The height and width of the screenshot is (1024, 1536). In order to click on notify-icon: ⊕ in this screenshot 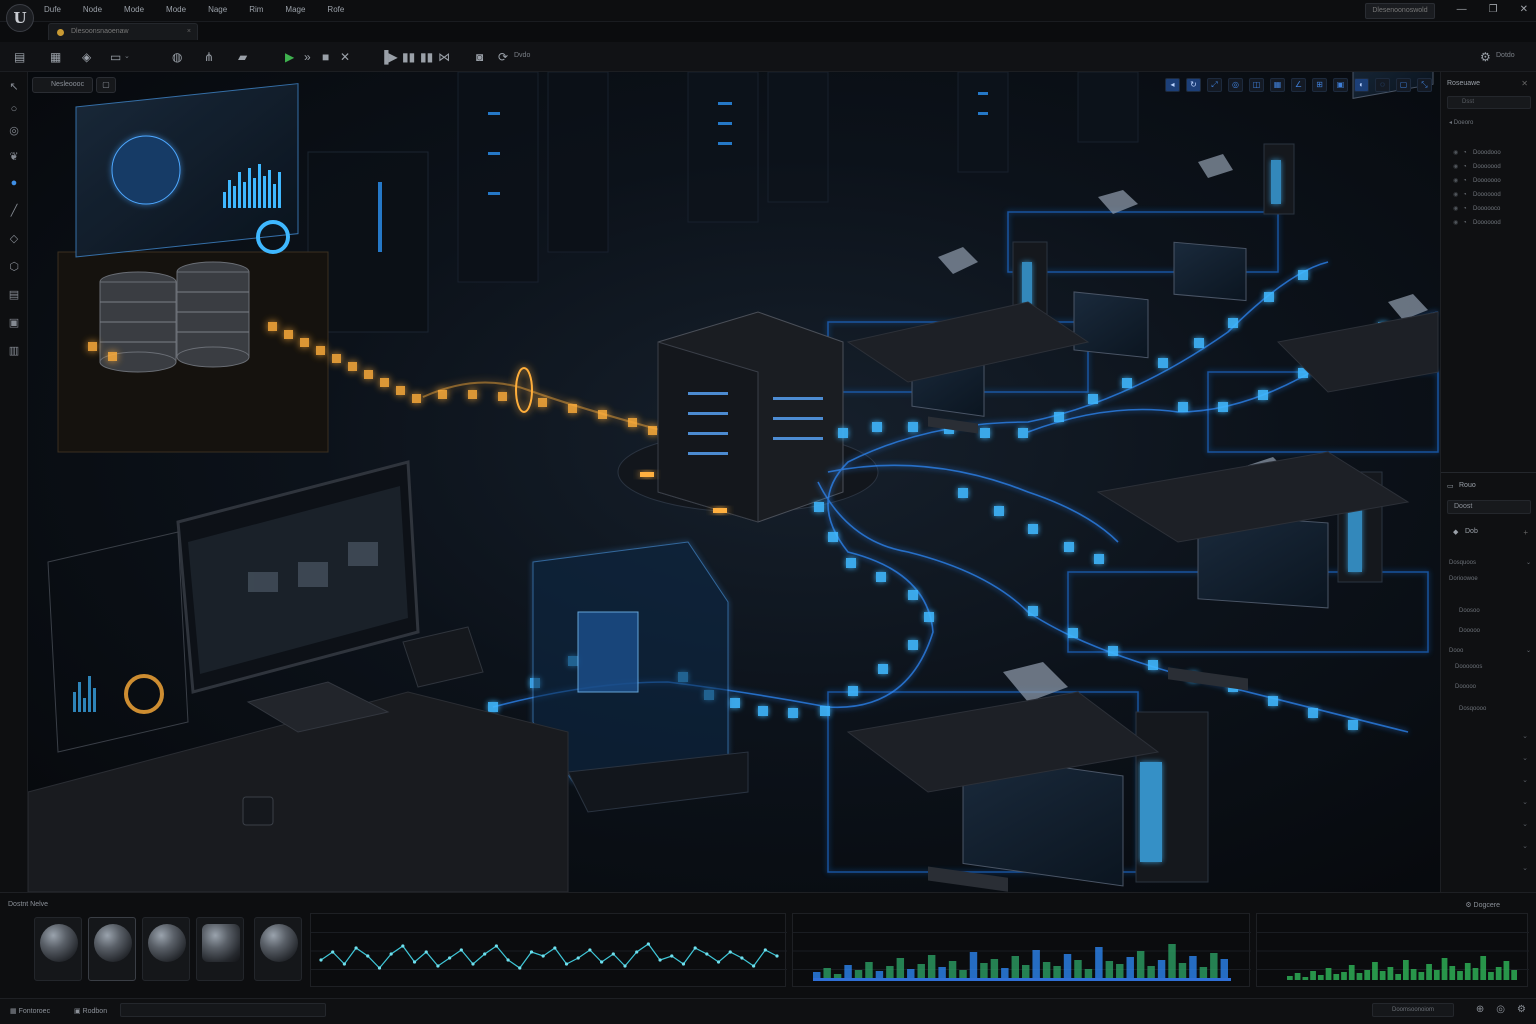, I will do `click(1480, 1009)`.